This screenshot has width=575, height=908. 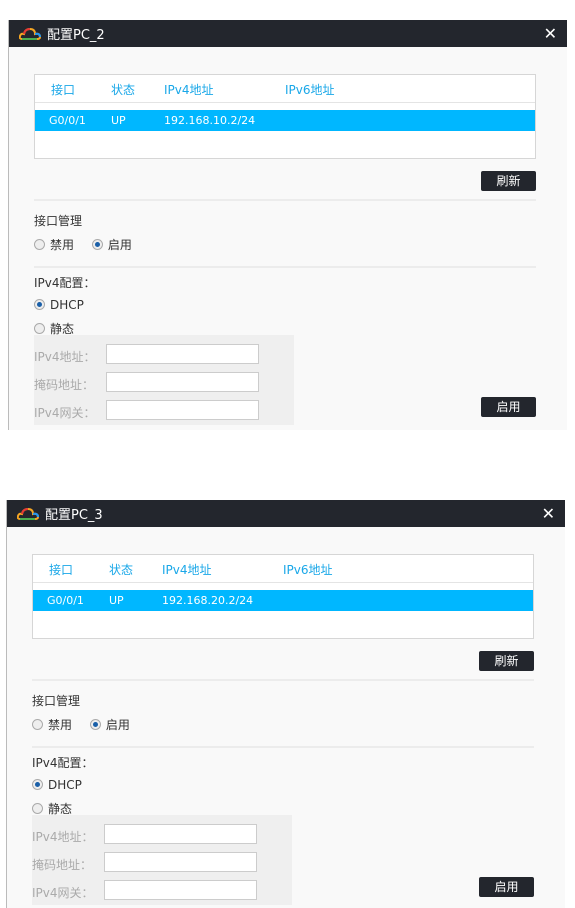 What do you see at coordinates (210, 120) in the screenshot?
I see `cell-ipv4: 192.168.10.2/24` at bounding box center [210, 120].